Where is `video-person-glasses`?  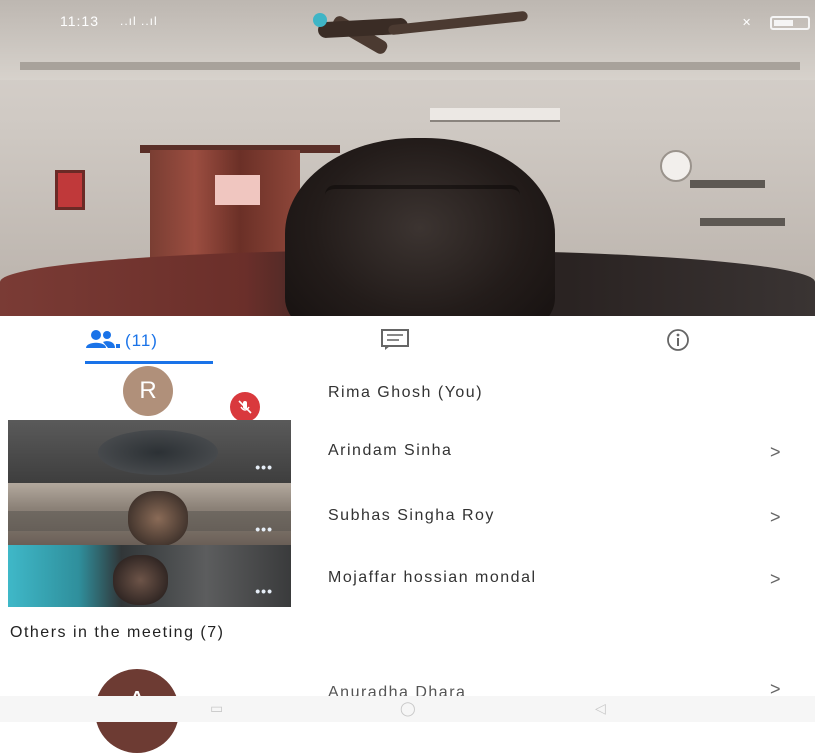 video-person-glasses is located at coordinates (422, 198).